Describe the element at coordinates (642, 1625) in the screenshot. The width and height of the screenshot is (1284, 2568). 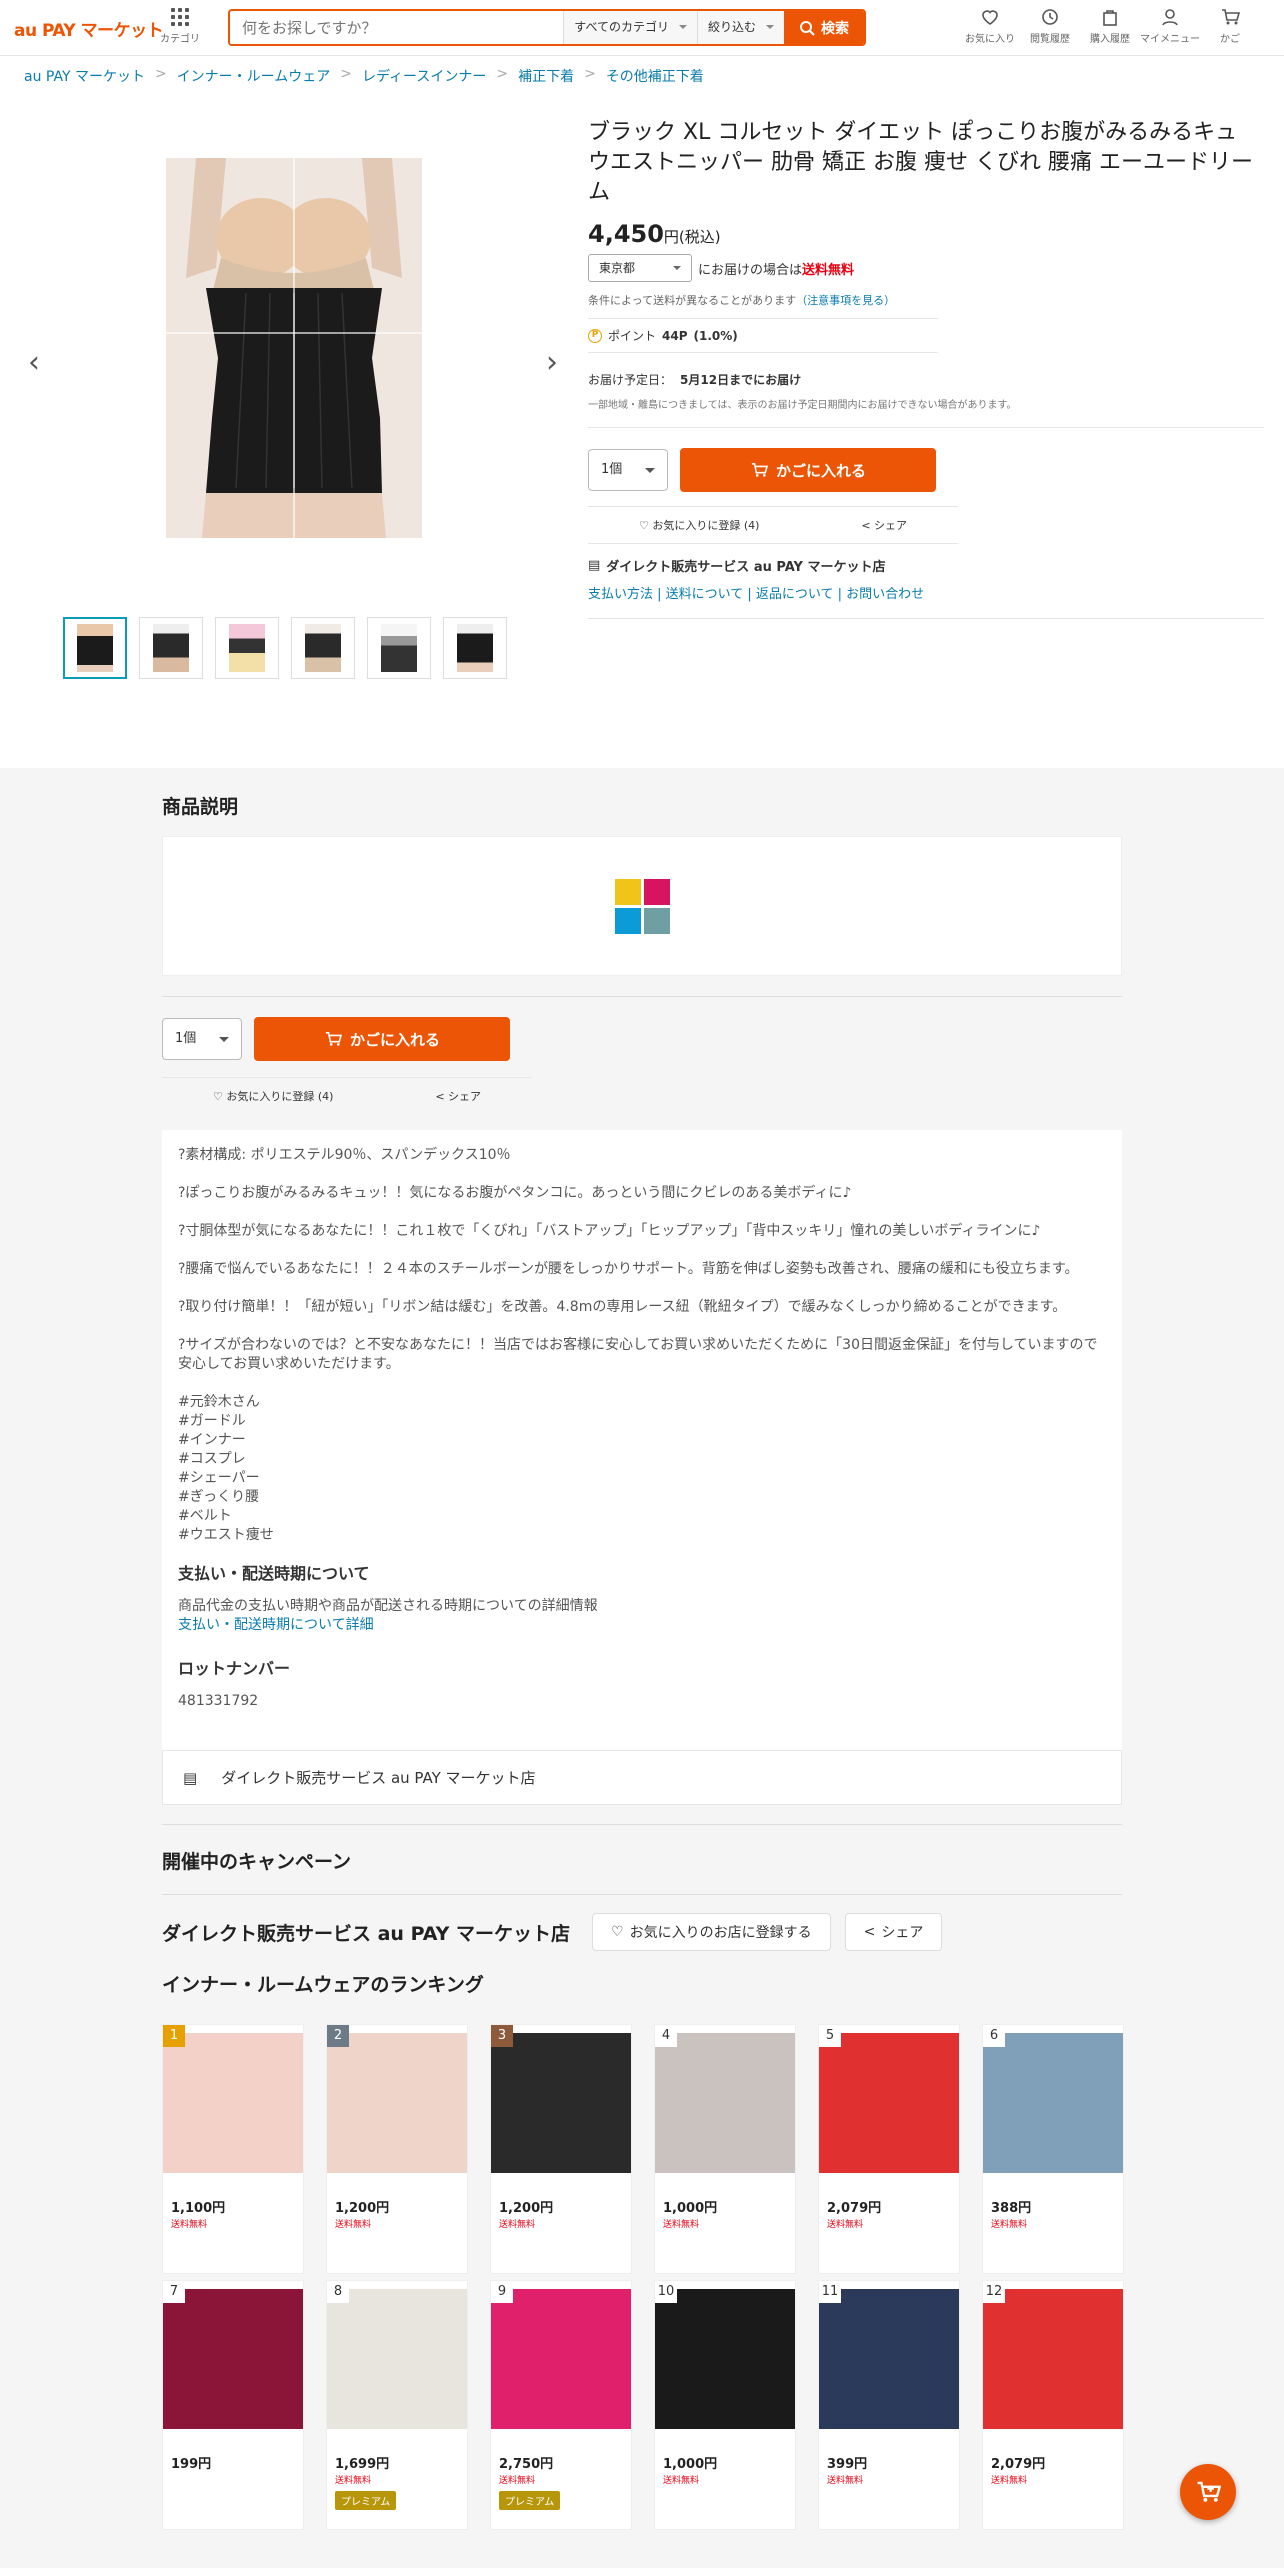
I see `payment-detail-link: 支払い・配送時期について詳細` at that location.